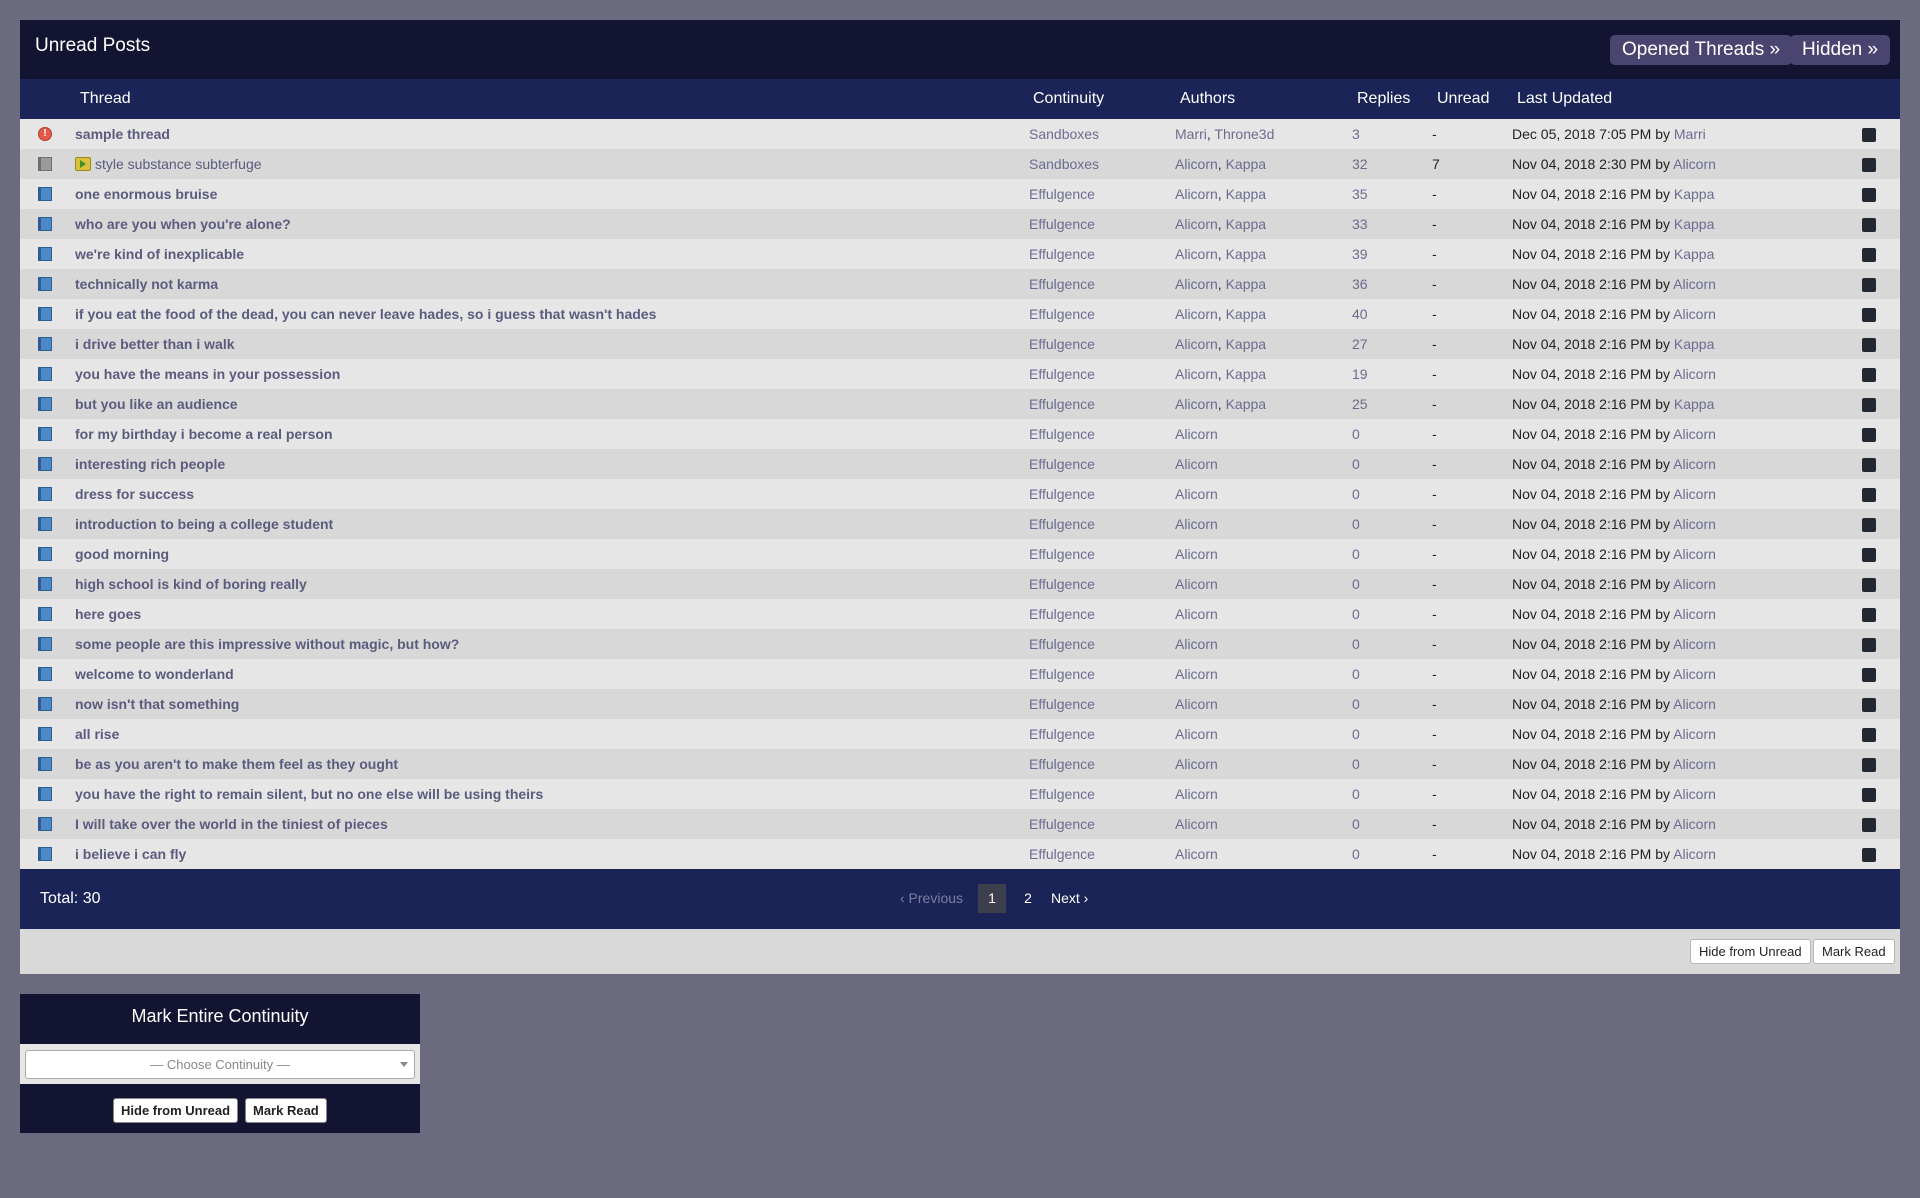 This screenshot has height=1198, width=1920. I want to click on pagination-next: Next ›, so click(1069, 898).